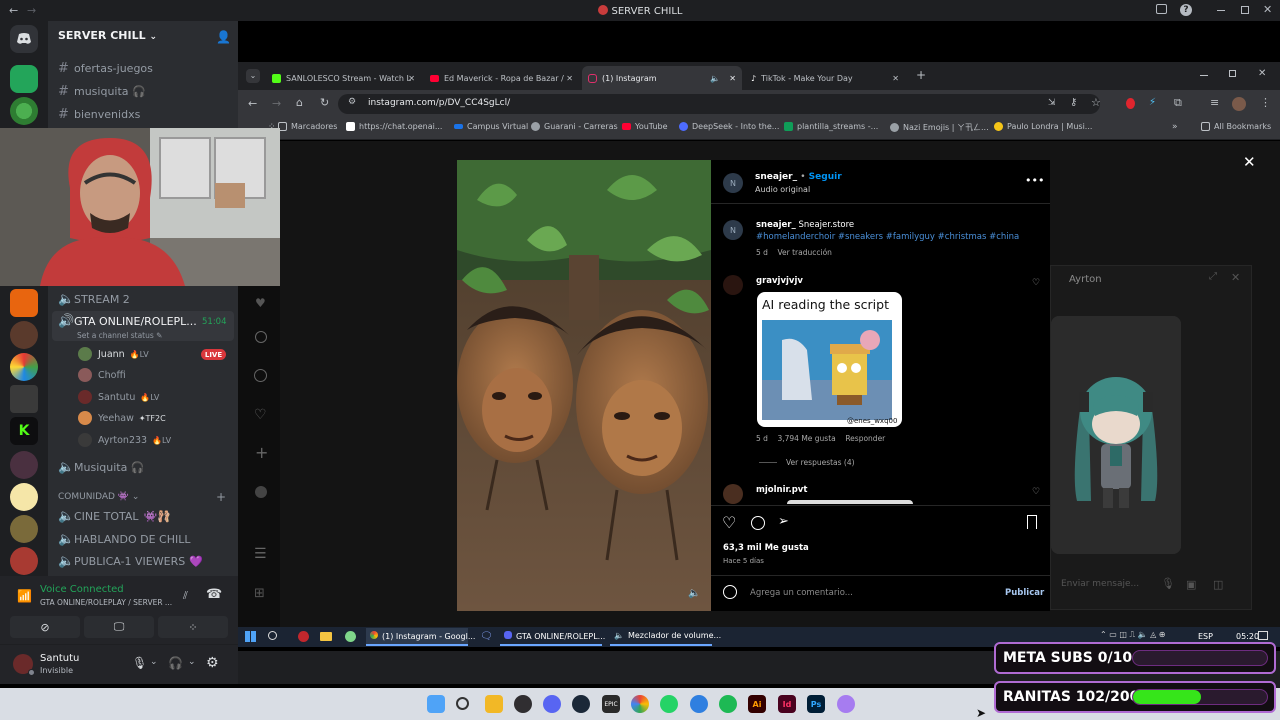  Describe the element at coordinates (1213, 276) in the screenshot. I see `expand-icon: ⤢` at that location.